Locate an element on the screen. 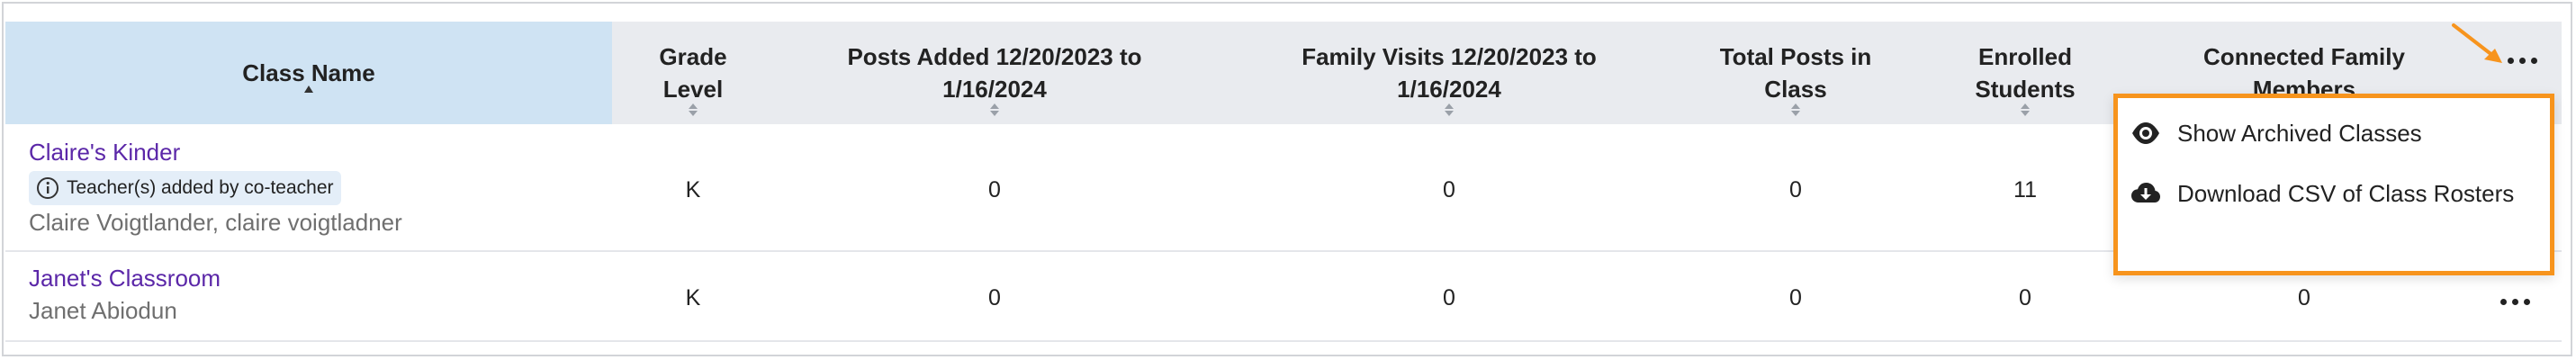 The width and height of the screenshot is (2576, 360). column-header-grade-level: Grade Level is located at coordinates (693, 73).